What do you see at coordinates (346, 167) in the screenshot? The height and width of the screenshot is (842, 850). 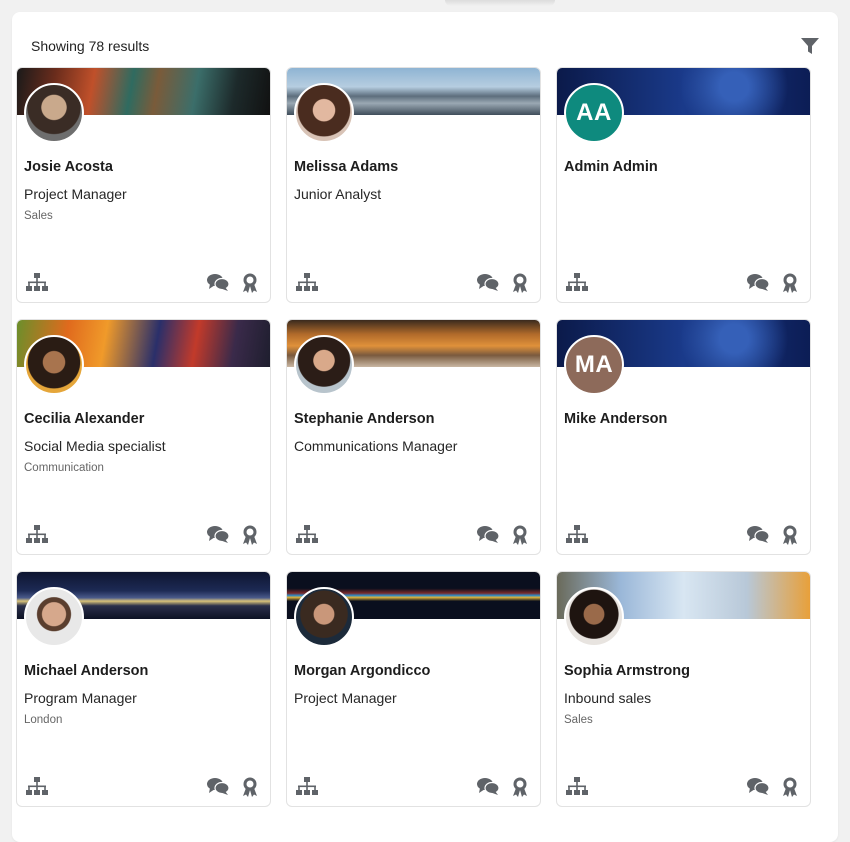 I see `person-name: Melissa Adams` at bounding box center [346, 167].